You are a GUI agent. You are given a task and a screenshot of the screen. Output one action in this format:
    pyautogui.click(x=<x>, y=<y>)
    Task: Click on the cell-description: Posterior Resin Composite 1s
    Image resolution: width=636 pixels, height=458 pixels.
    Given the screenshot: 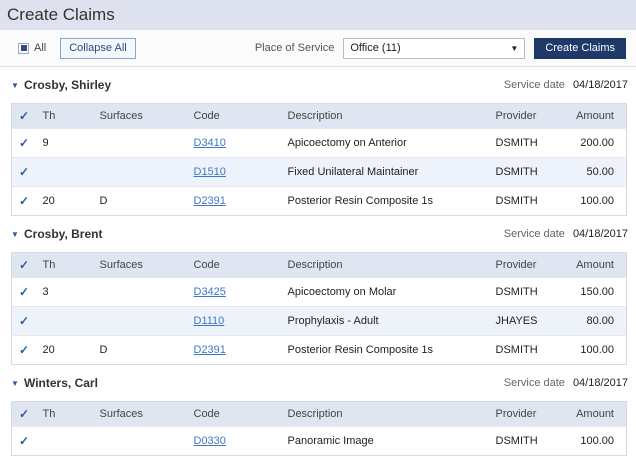 What is the action you would take?
    pyautogui.click(x=360, y=350)
    